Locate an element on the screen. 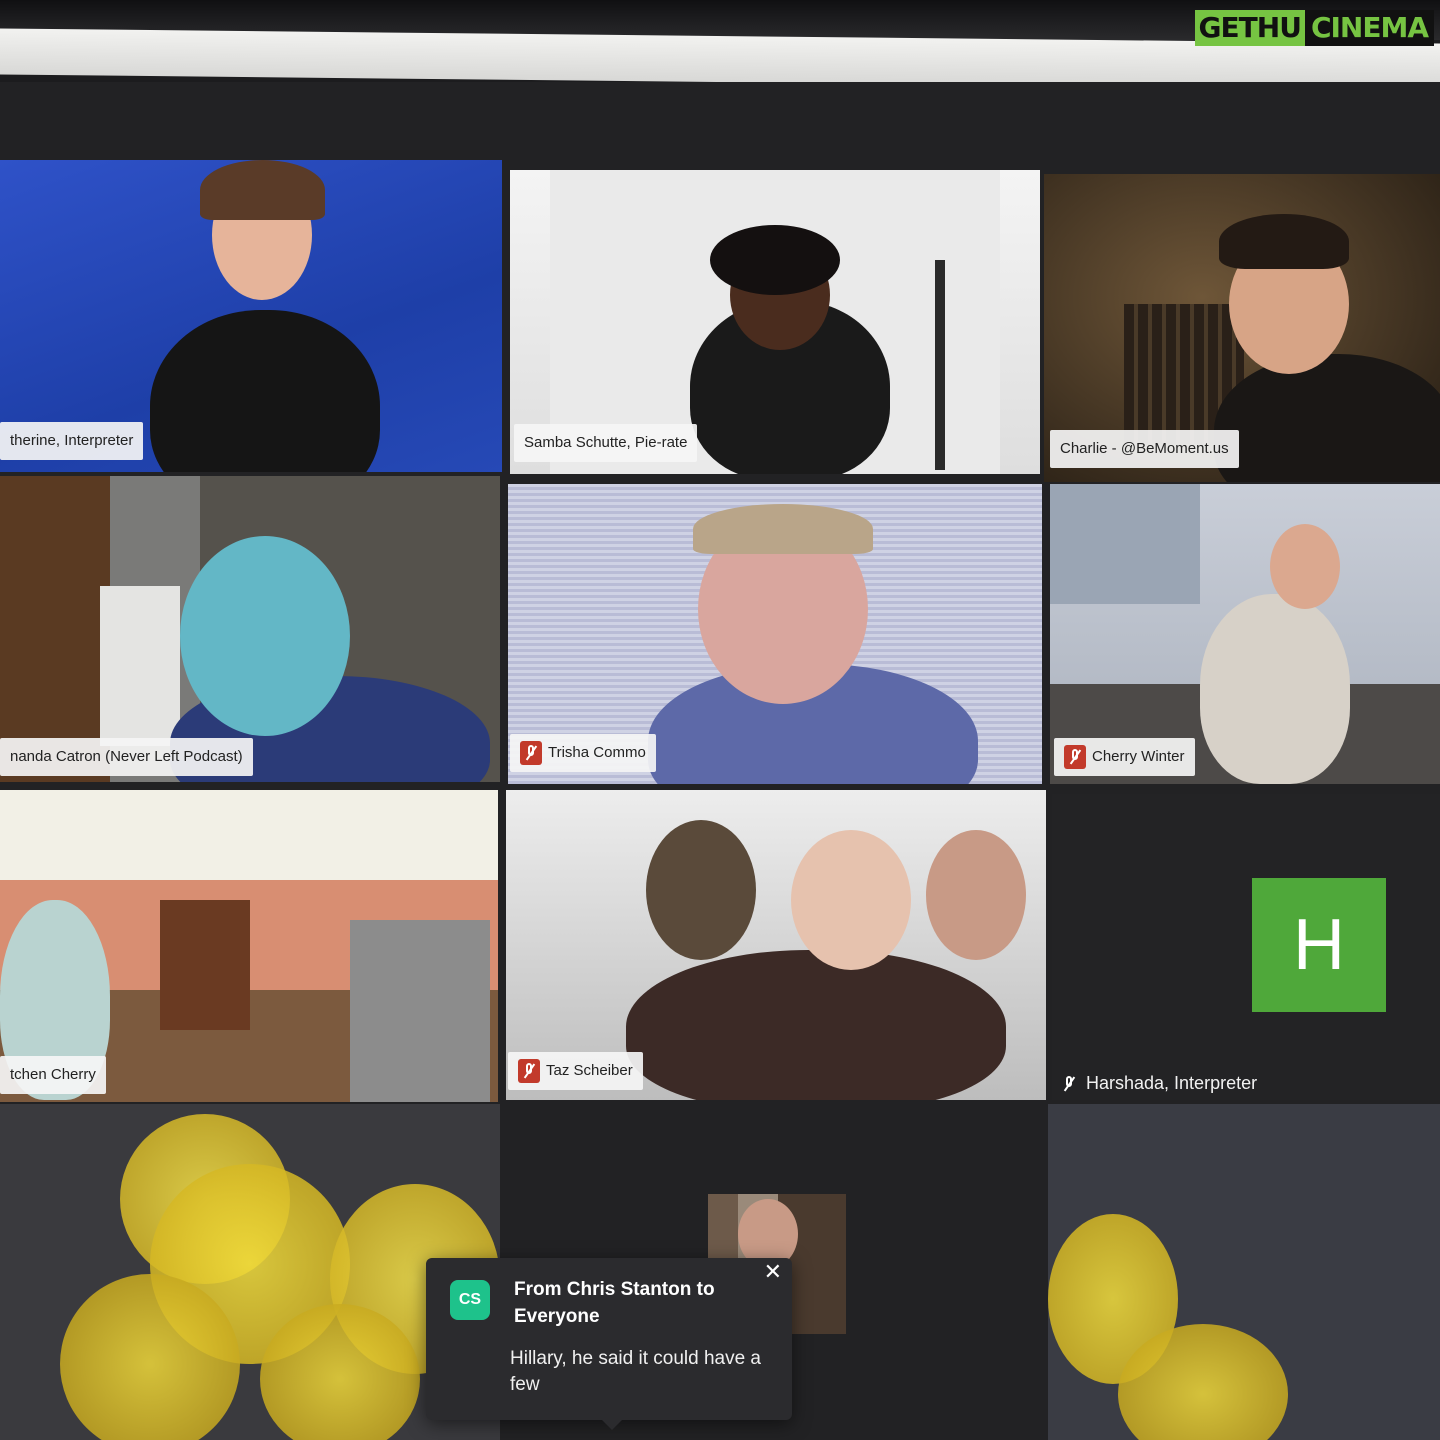 This screenshot has width=1440, height=1440. participant-name-tag: Taz Scheiber is located at coordinates (575, 1071).